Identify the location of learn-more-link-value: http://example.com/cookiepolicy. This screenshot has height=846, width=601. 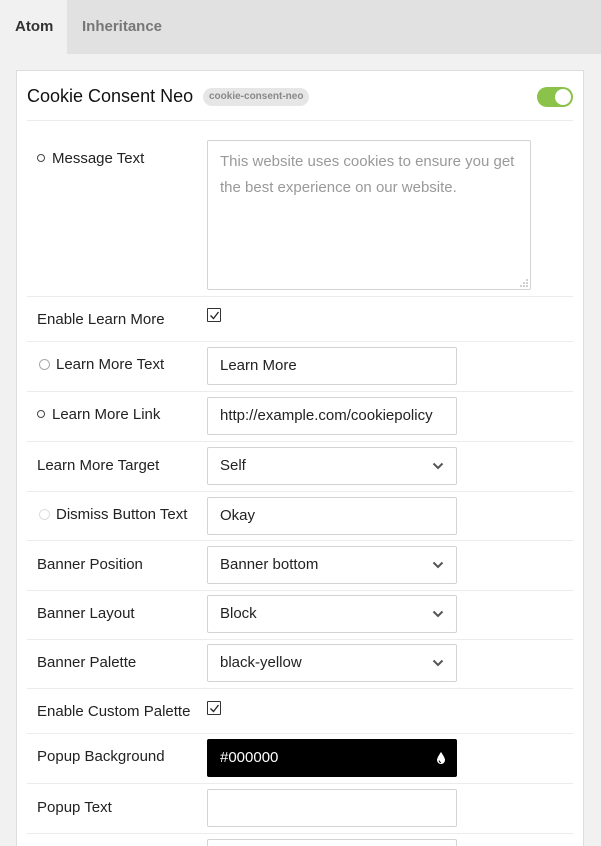
(326, 415).